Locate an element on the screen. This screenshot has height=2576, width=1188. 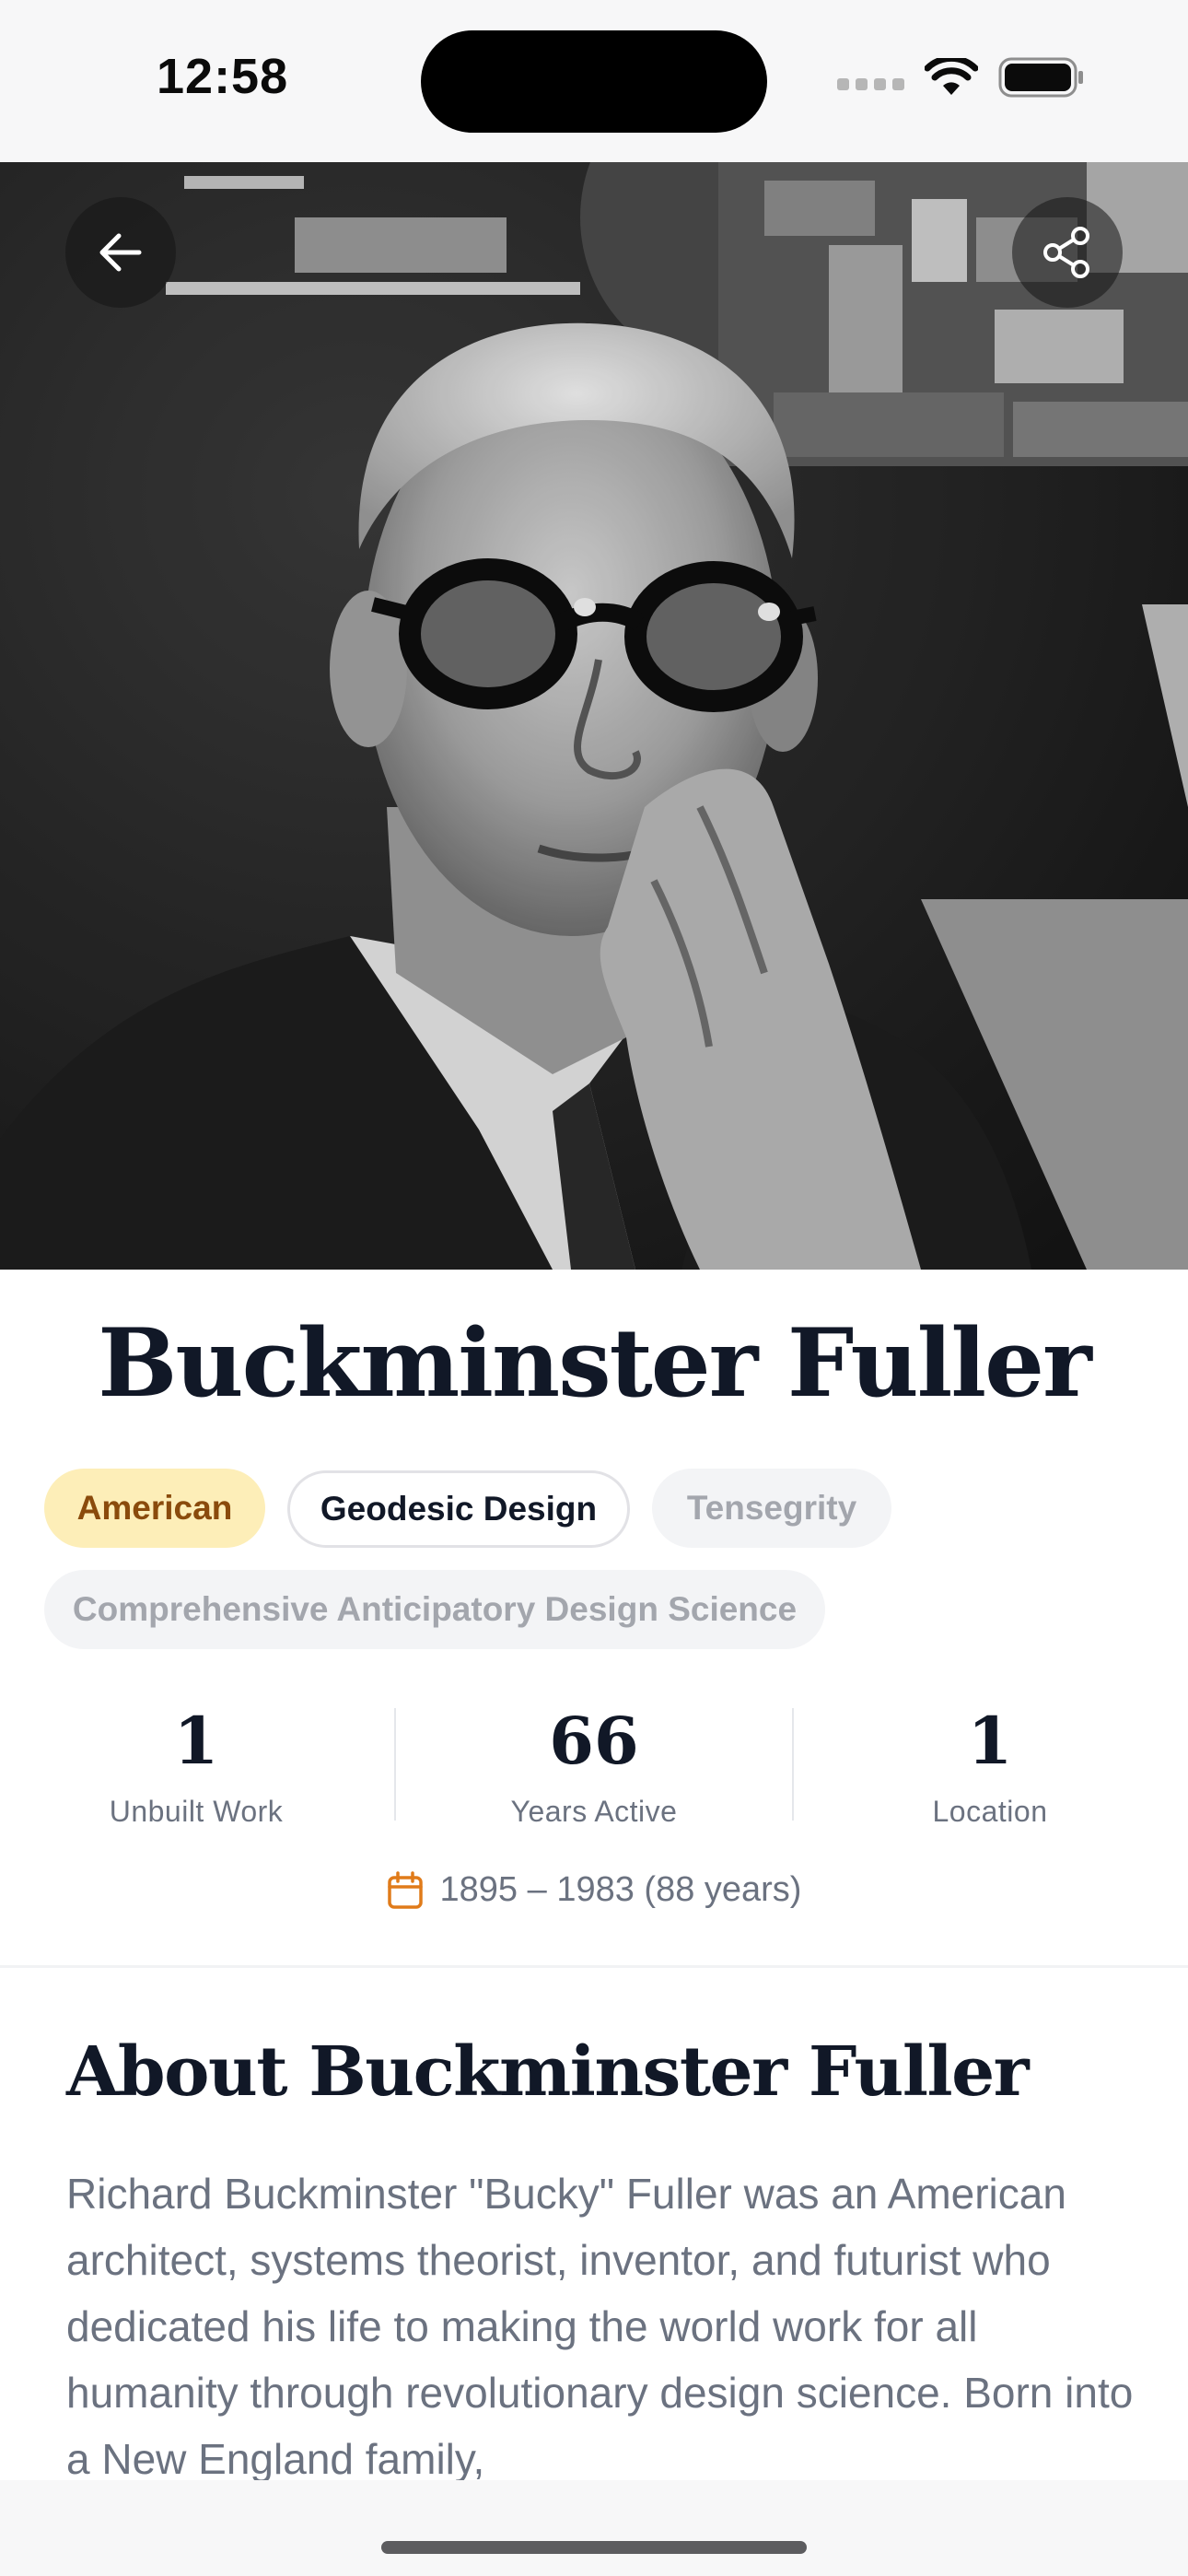
stat-label: Unbuilt Work is located at coordinates (196, 1811).